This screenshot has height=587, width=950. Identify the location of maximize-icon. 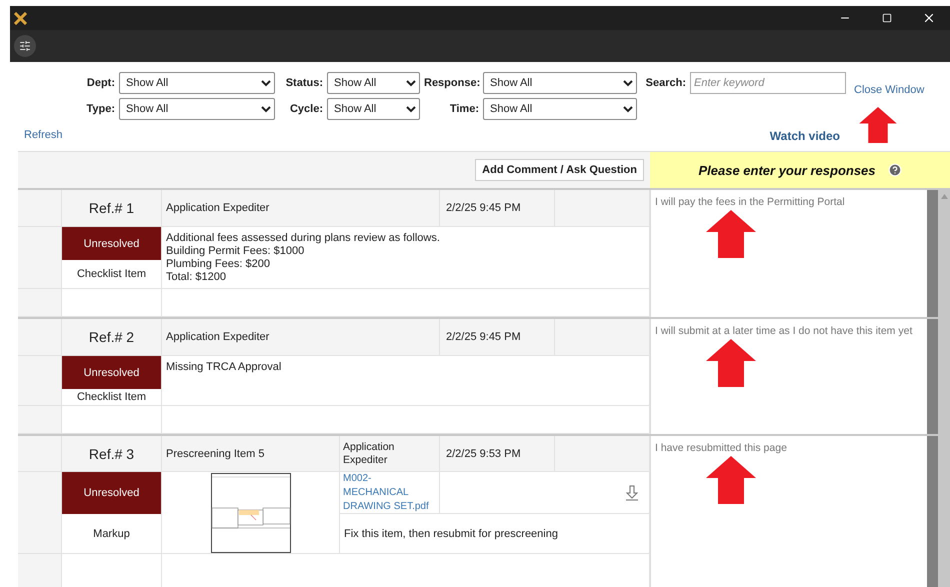
(887, 18).